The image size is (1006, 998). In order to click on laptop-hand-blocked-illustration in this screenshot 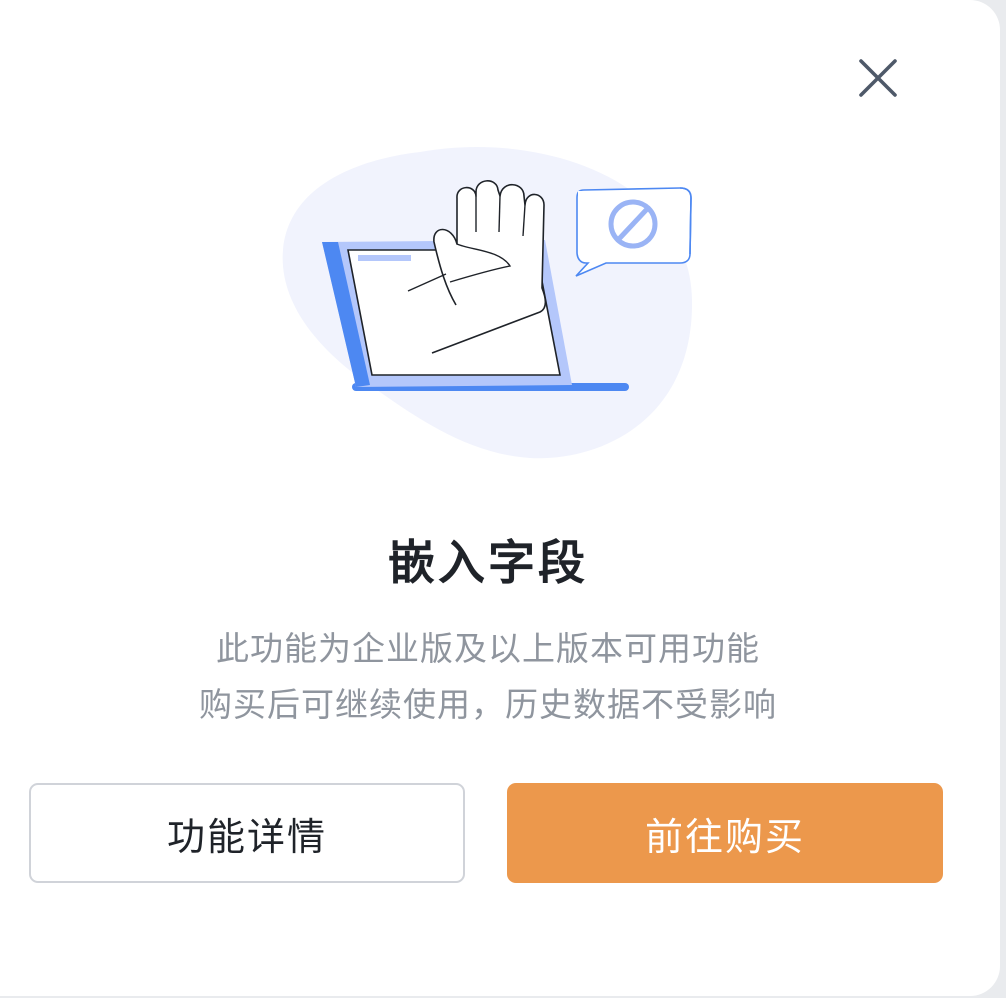, I will do `click(487, 302)`.